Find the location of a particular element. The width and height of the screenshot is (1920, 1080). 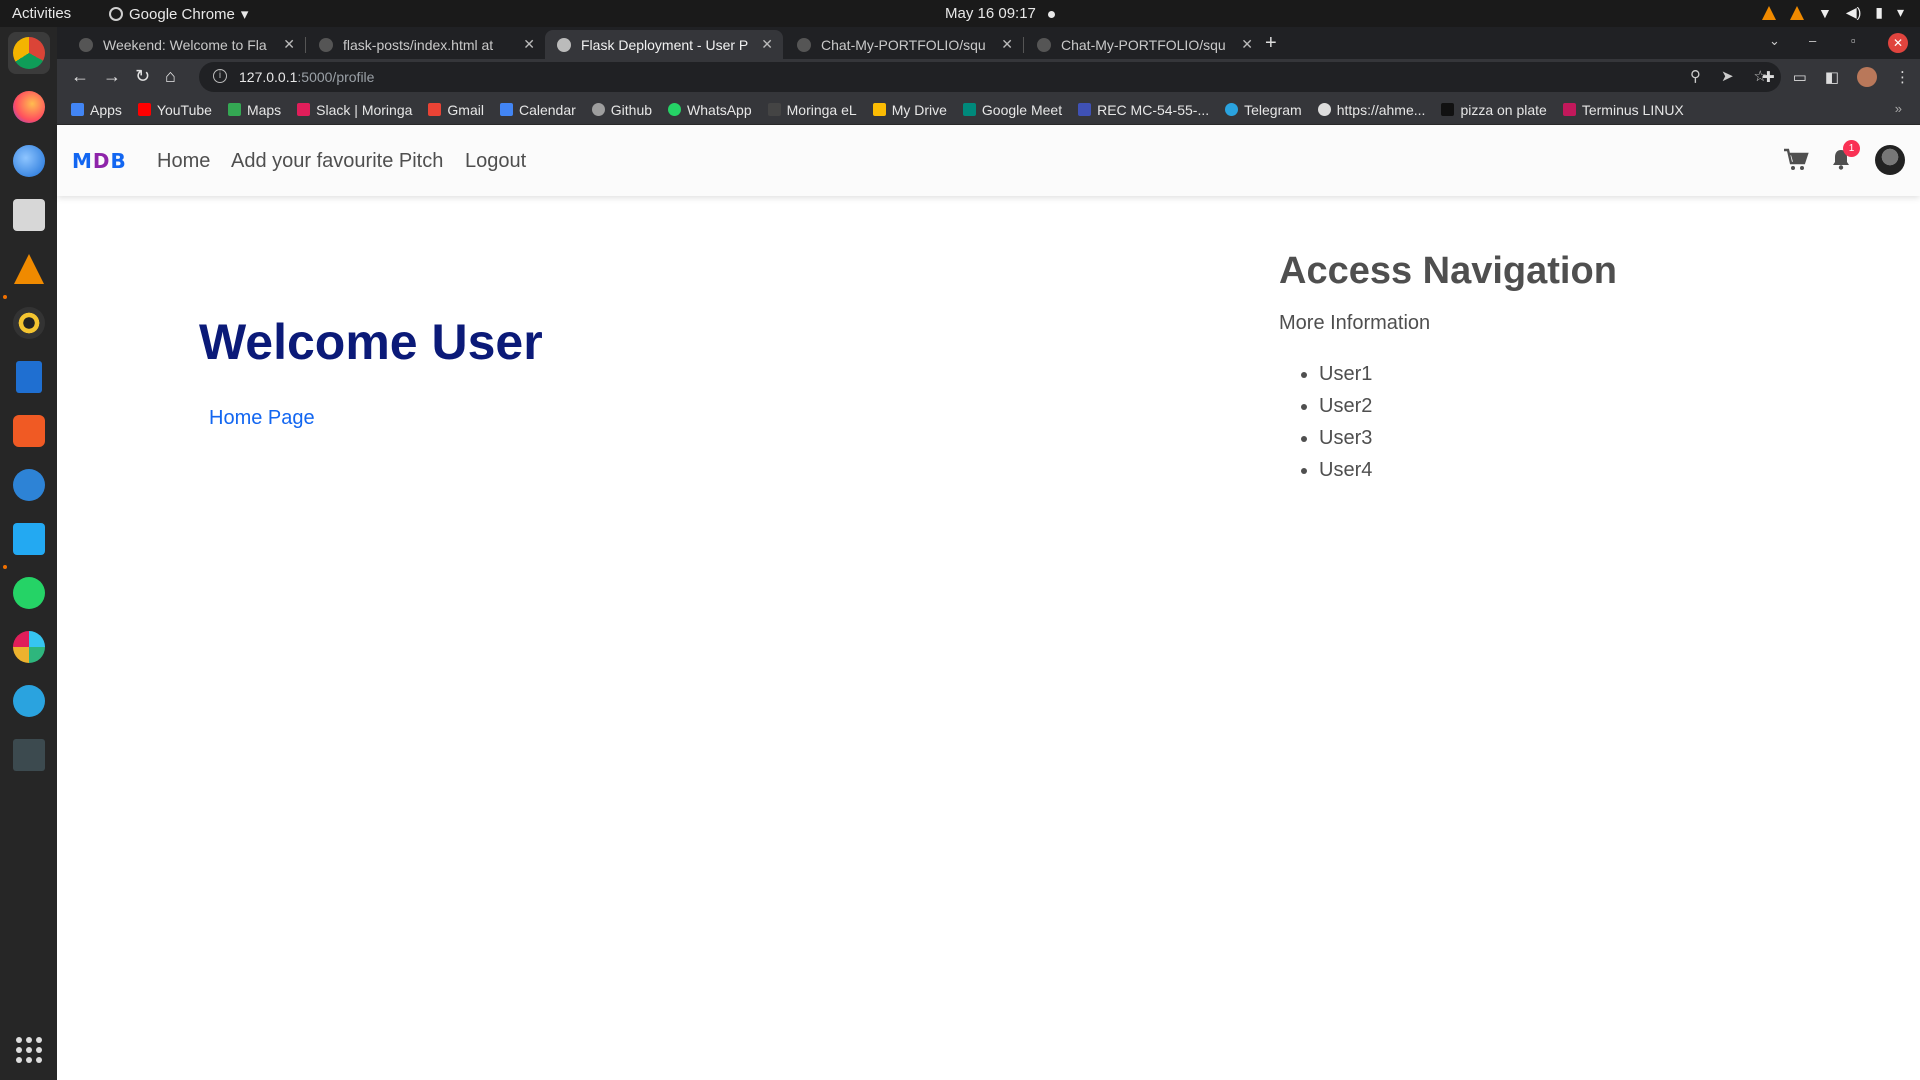

bookmark-maps: Maps is located at coordinates (254, 110).